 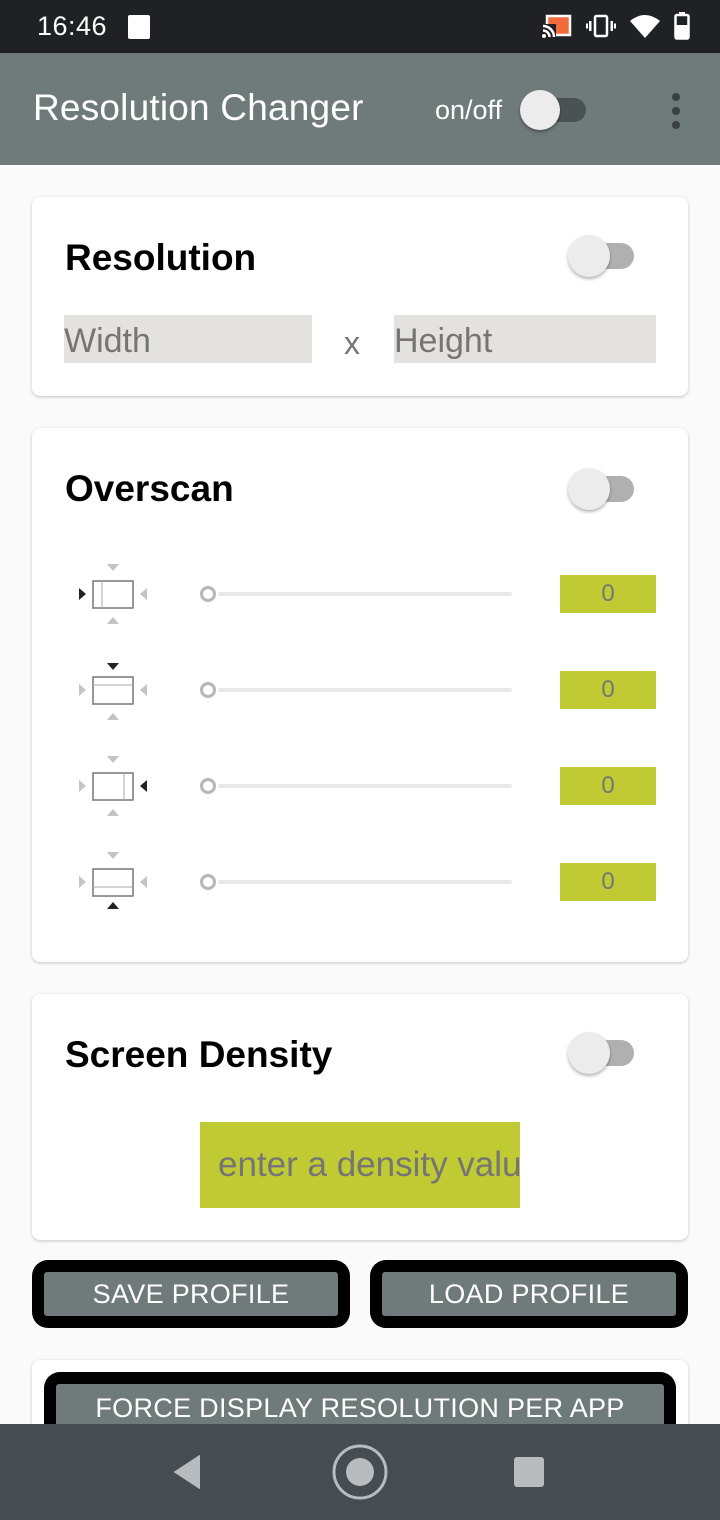 I want to click on resolution-toggle-switch, so click(x=602, y=256).